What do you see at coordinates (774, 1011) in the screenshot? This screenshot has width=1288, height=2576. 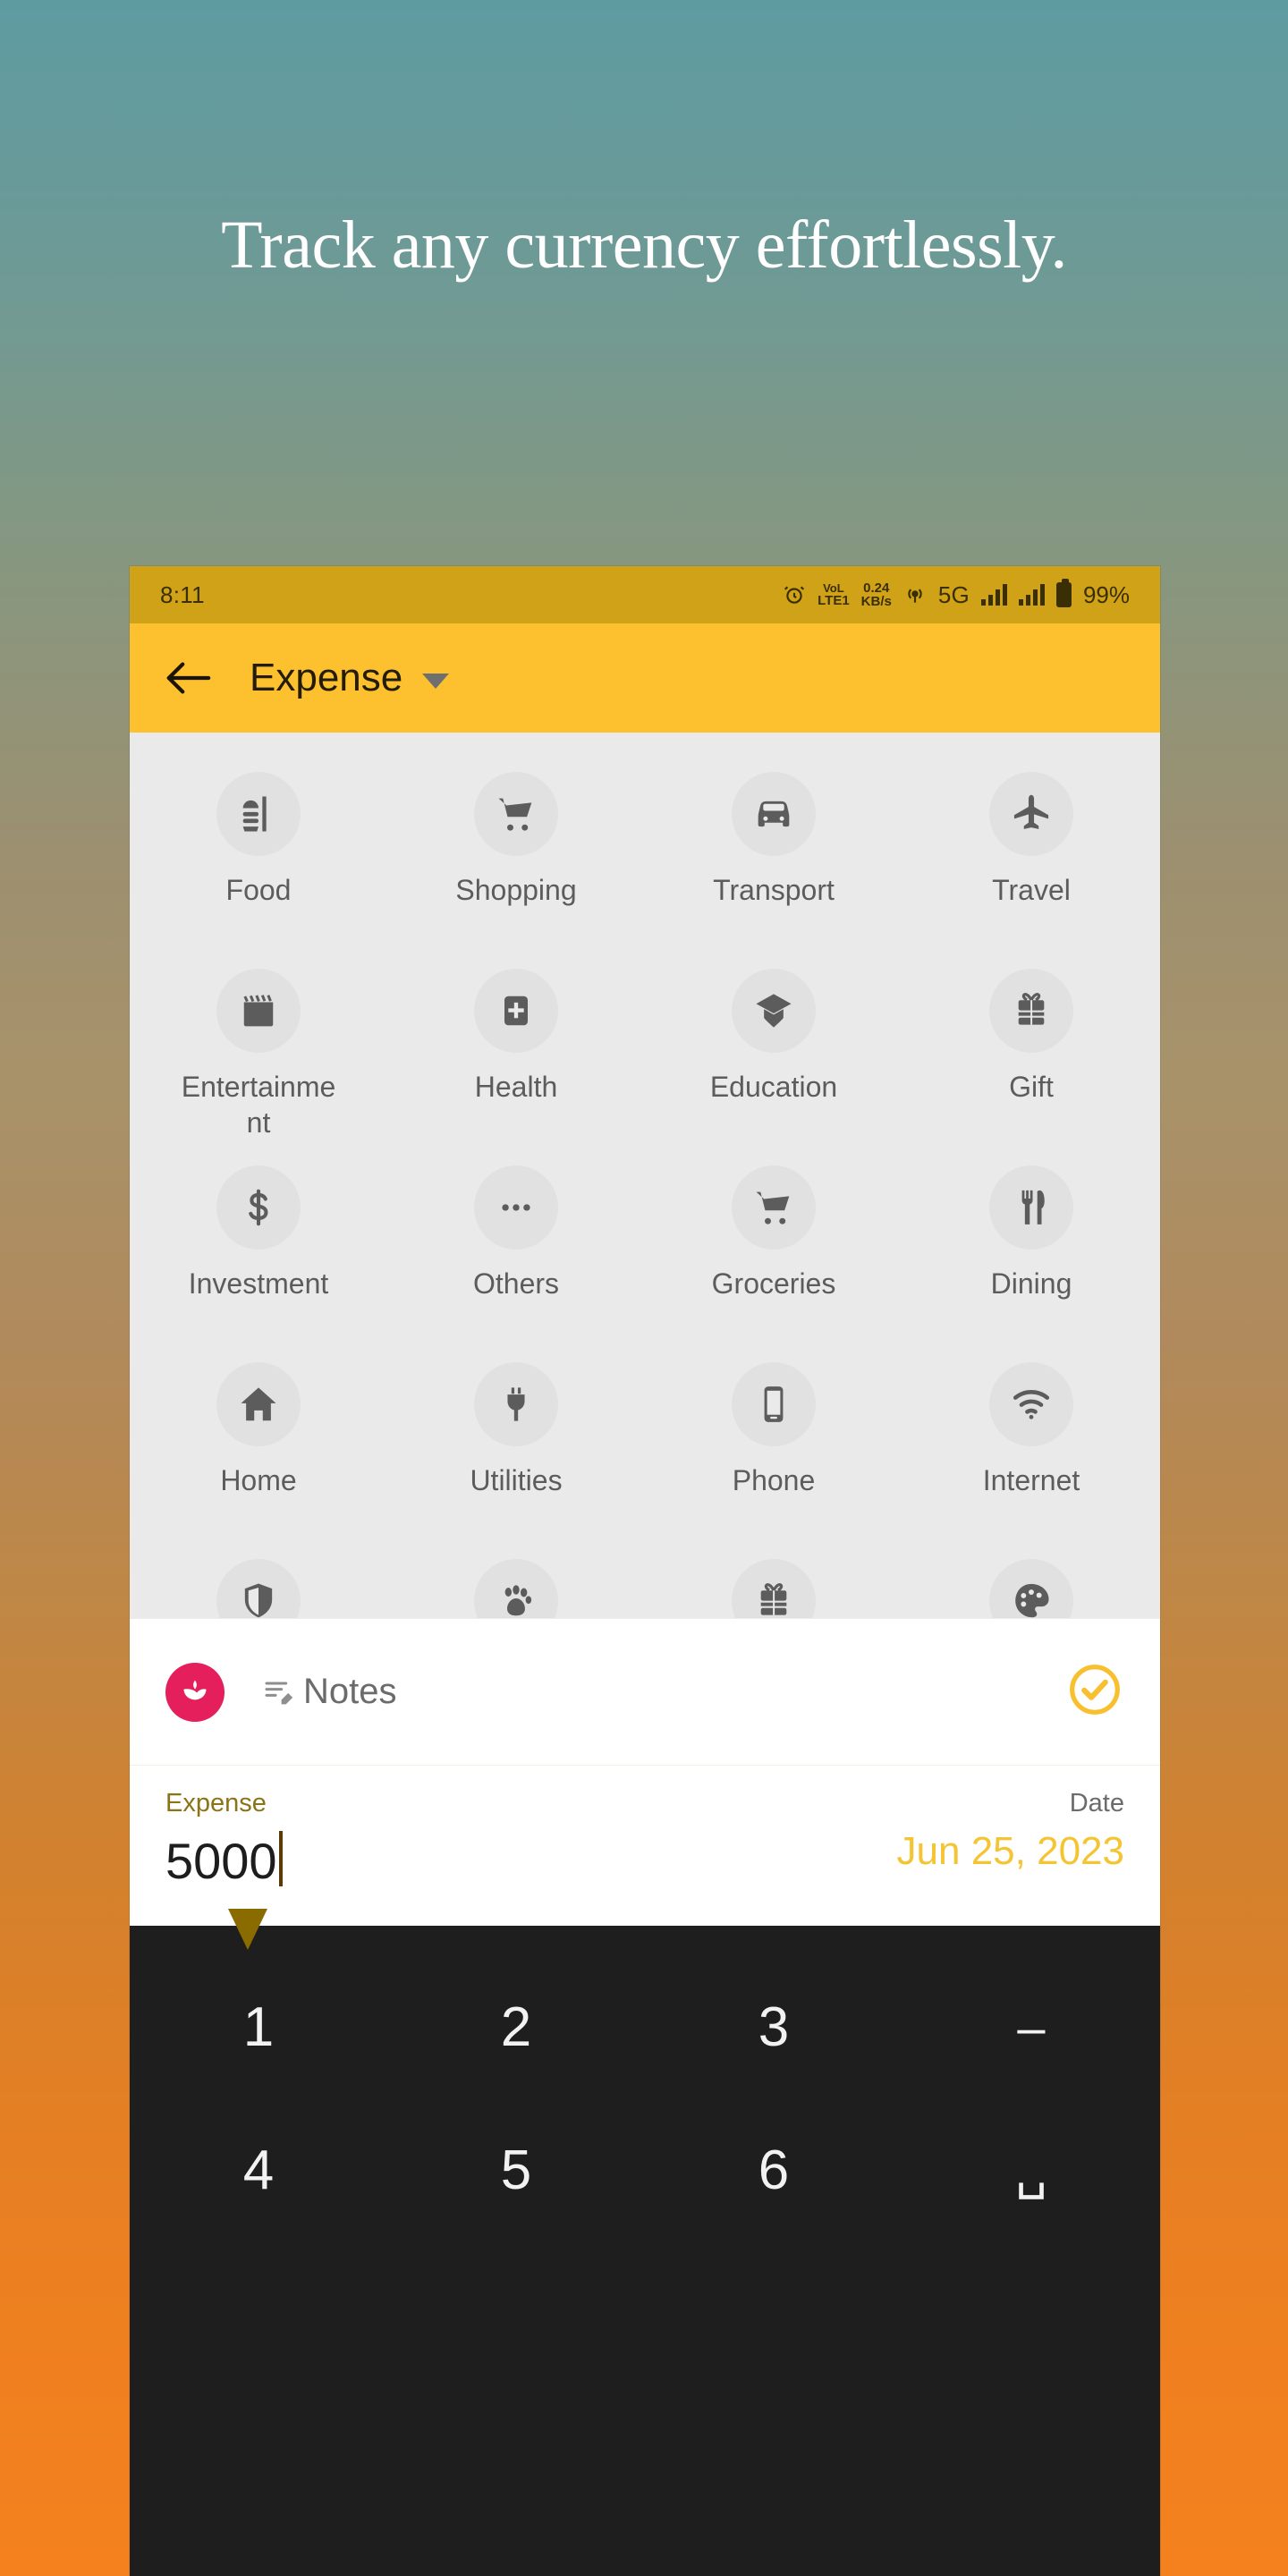 I see `graduation-cap-icon` at bounding box center [774, 1011].